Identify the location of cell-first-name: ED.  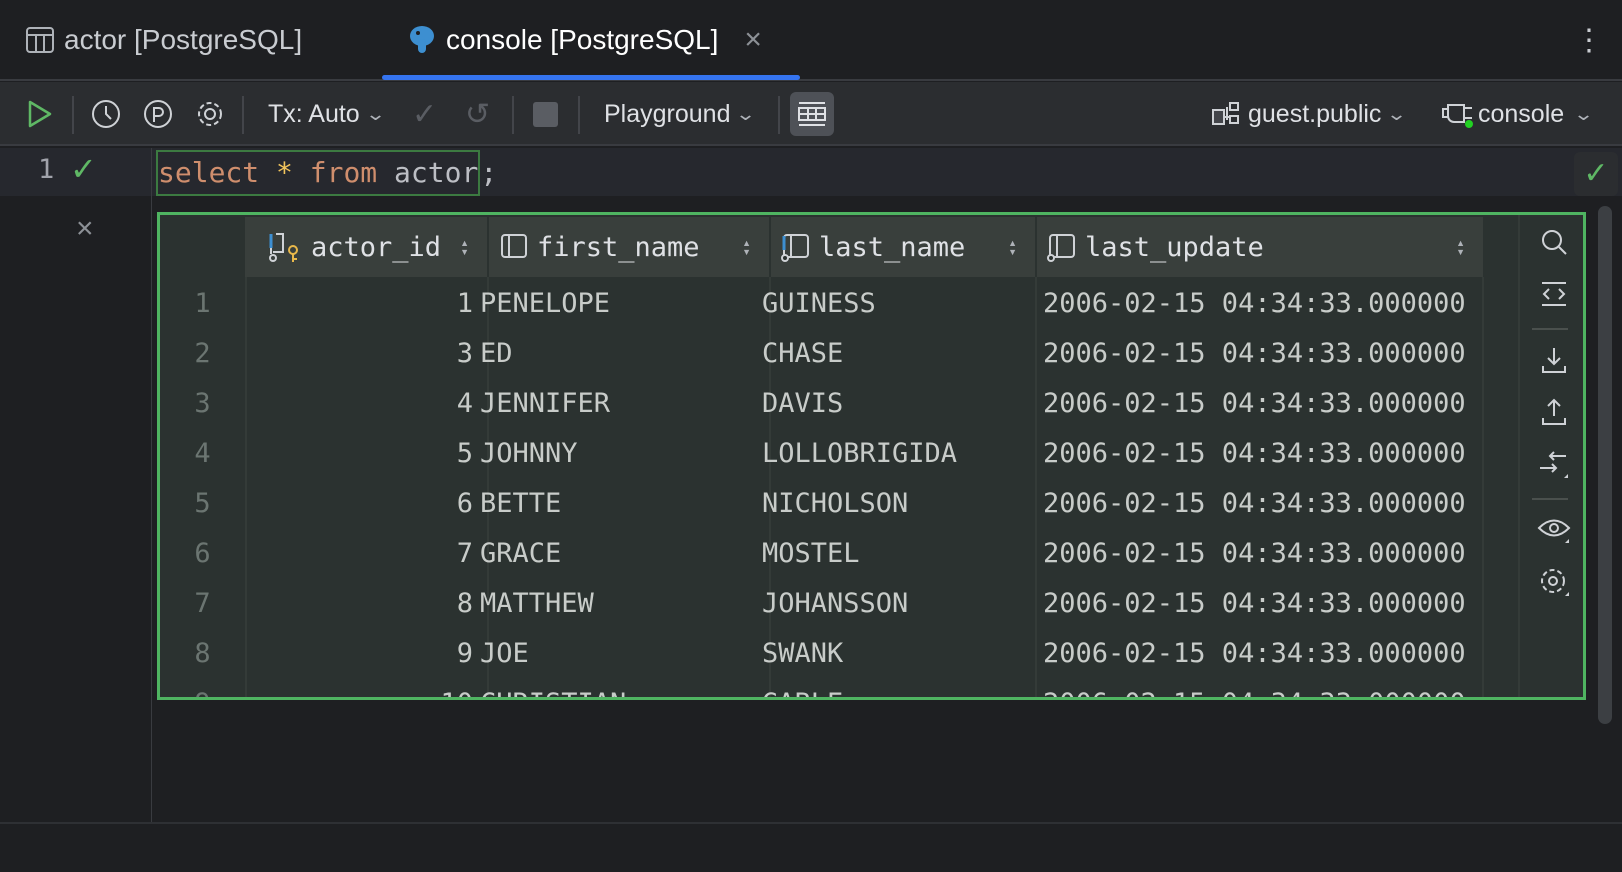
(496, 354).